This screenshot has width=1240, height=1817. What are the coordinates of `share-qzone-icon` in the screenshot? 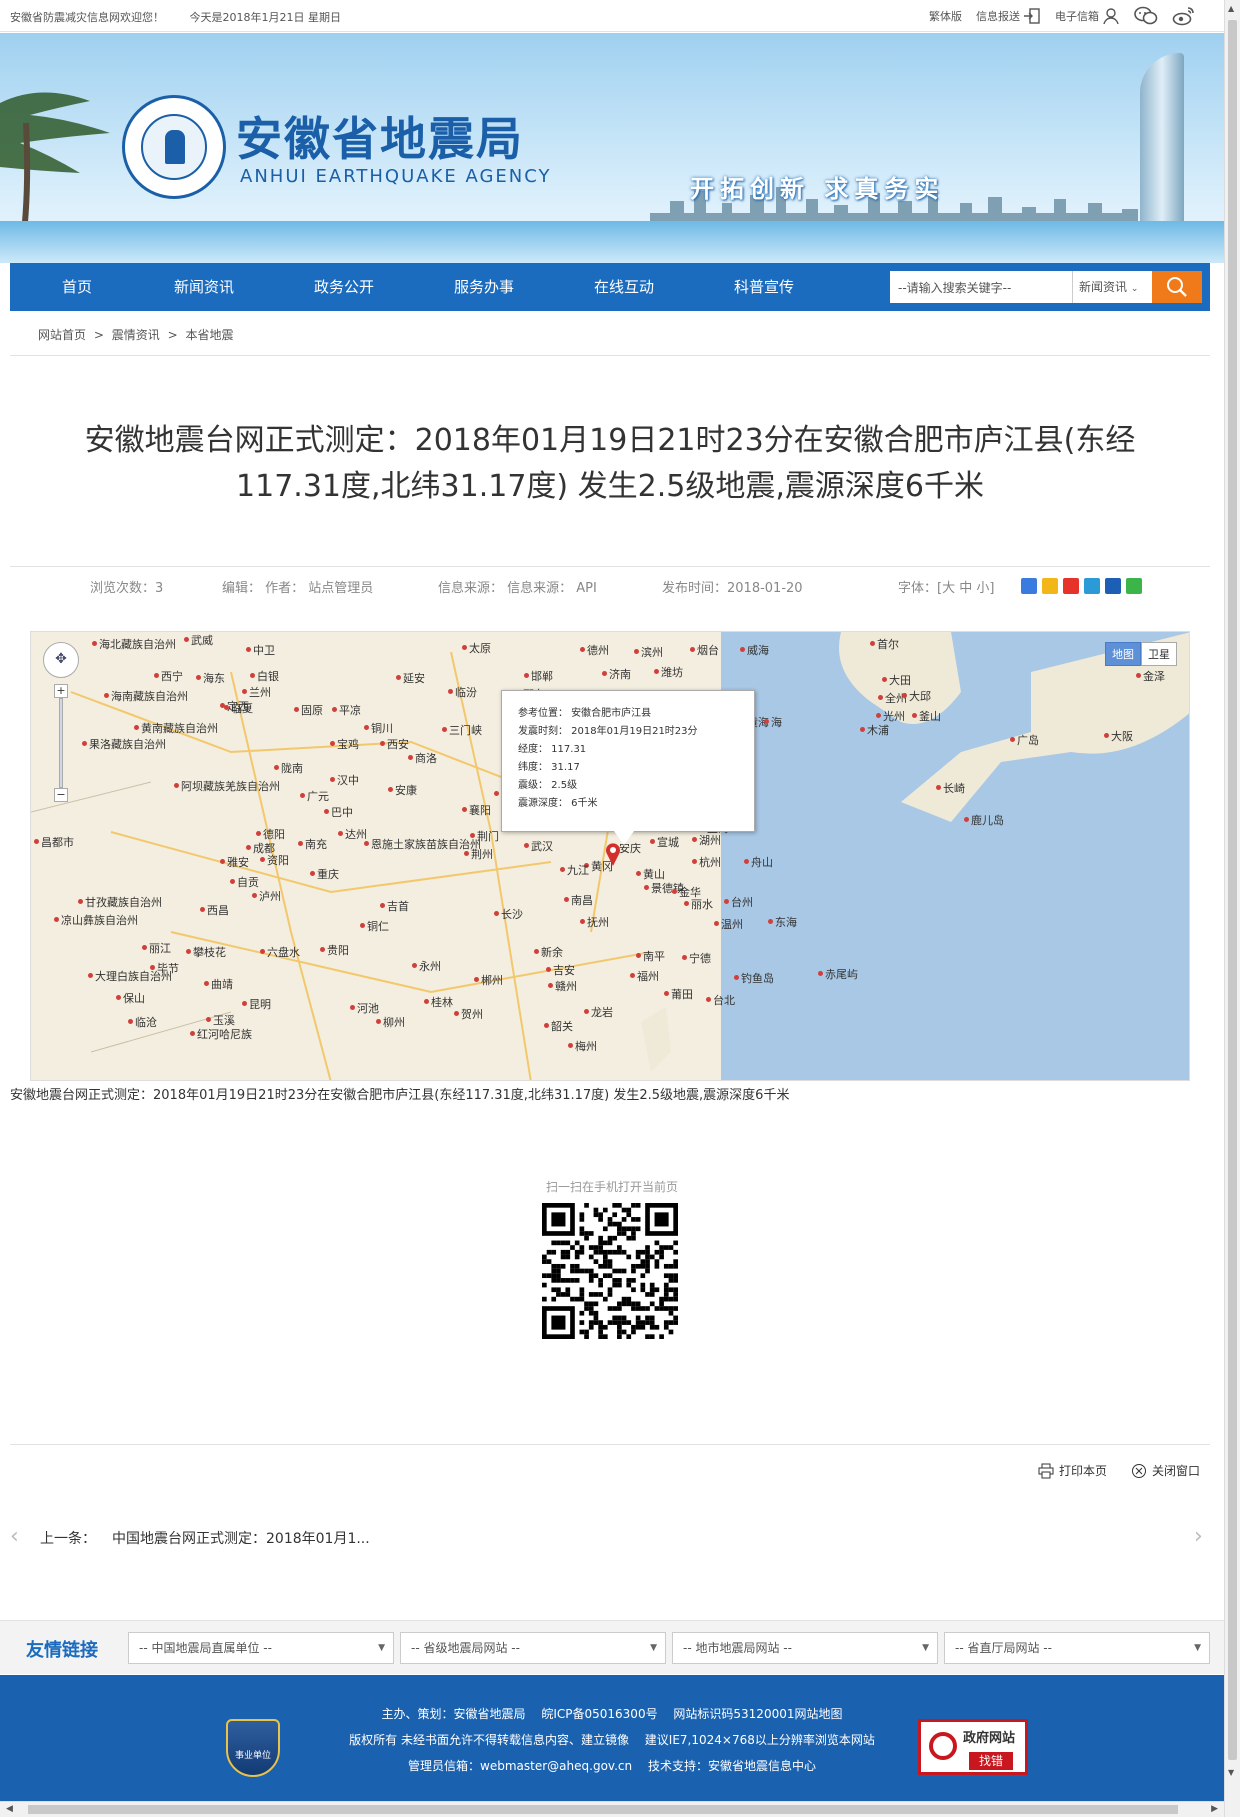 It's located at (1050, 586).